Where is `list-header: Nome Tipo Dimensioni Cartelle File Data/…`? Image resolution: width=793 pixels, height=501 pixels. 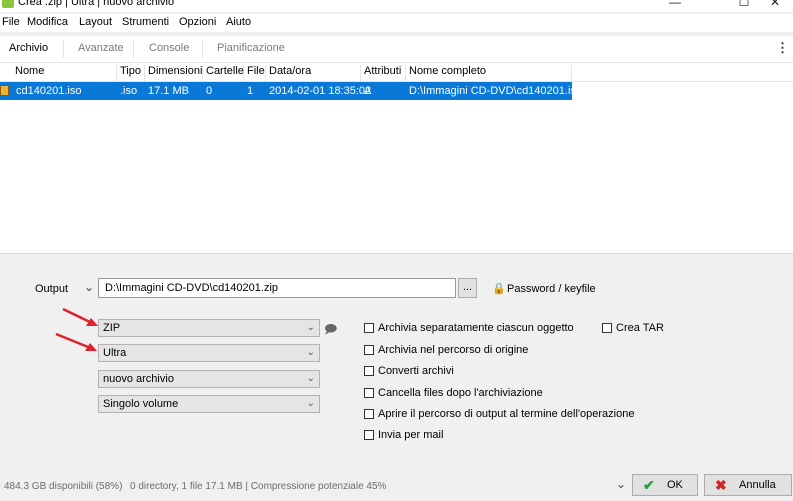
list-header: Nome Tipo Dimensioni Cartelle File Data/… is located at coordinates (396, 72).